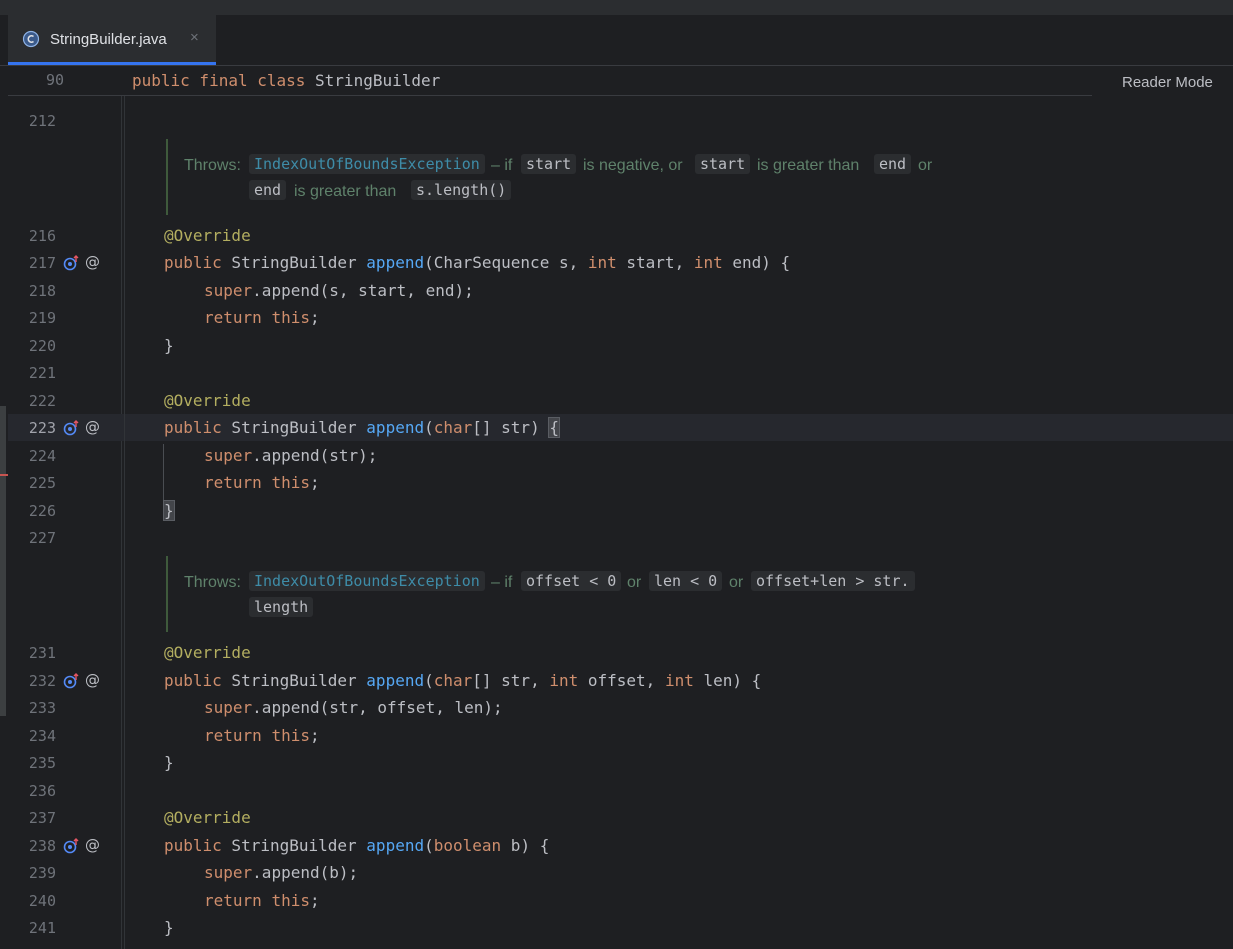  What do you see at coordinates (291, 455) in the screenshot?
I see `code-line: super.append(str);` at bounding box center [291, 455].